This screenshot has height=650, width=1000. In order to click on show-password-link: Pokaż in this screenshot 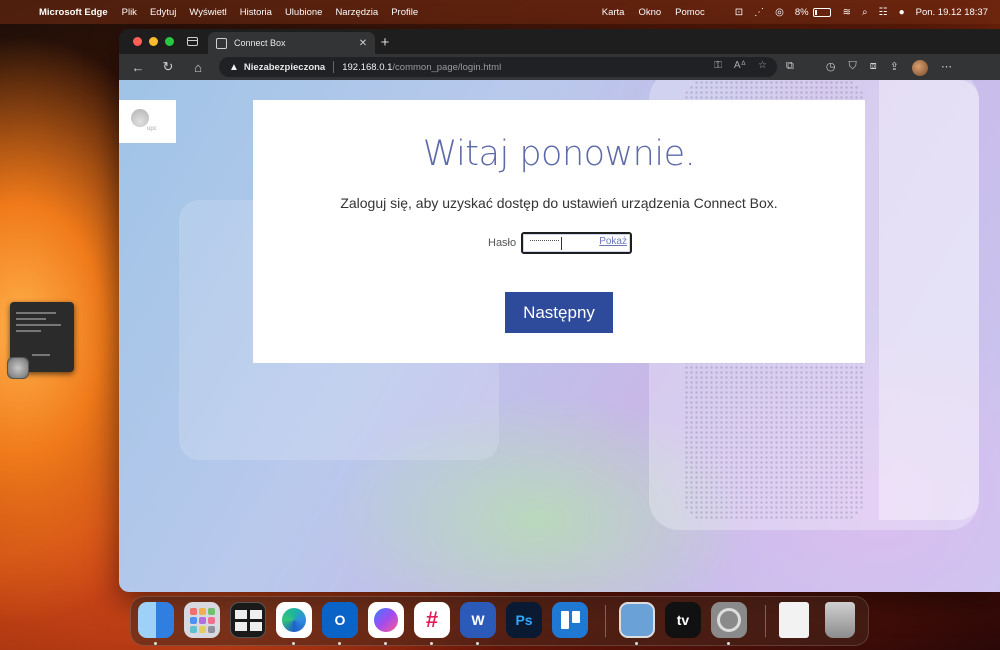, I will do `click(613, 241)`.